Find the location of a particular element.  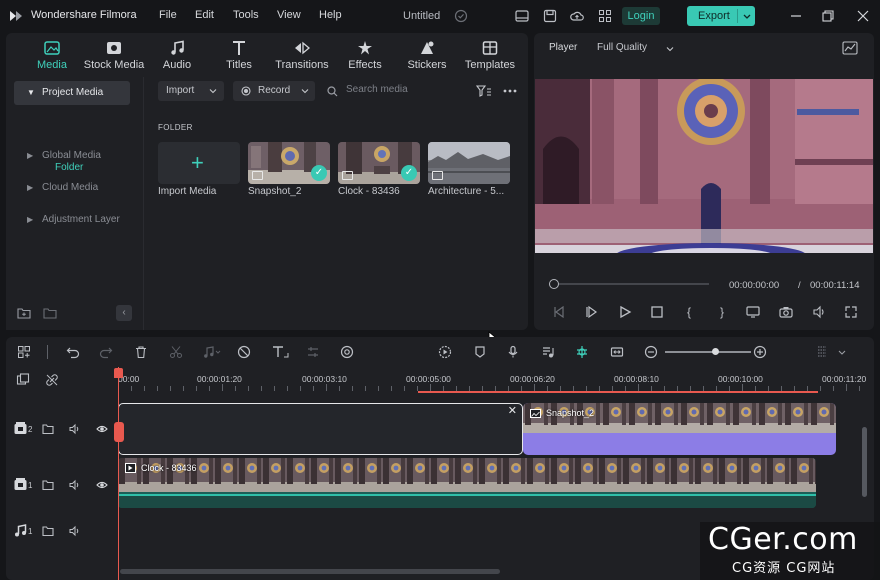

magnetic-snap-icon is located at coordinates (582, 352).